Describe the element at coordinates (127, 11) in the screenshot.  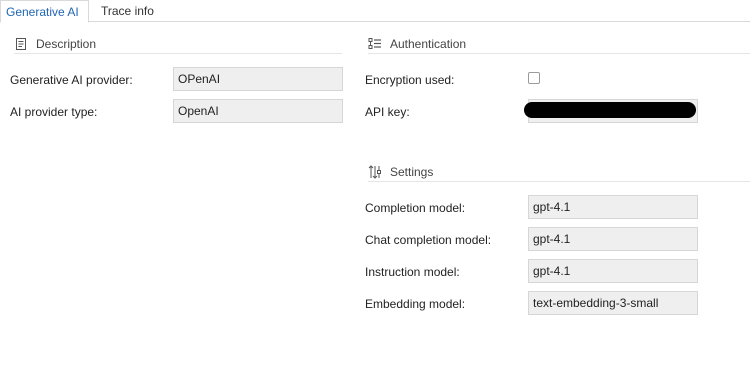
I see `tab-trace-info: Trace info` at that location.